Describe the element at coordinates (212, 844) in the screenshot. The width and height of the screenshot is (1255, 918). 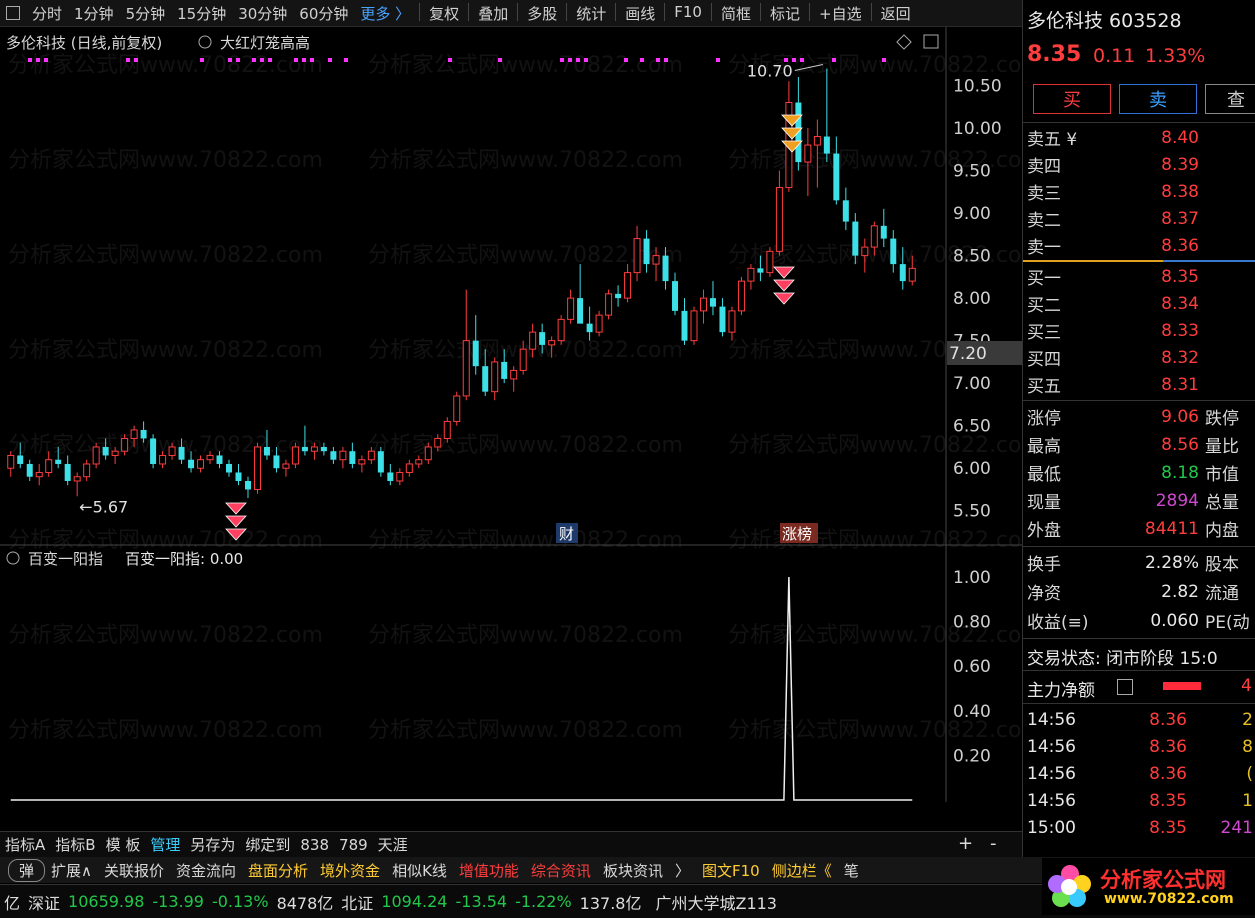
I see `indicator-tab-4: 另存为` at that location.